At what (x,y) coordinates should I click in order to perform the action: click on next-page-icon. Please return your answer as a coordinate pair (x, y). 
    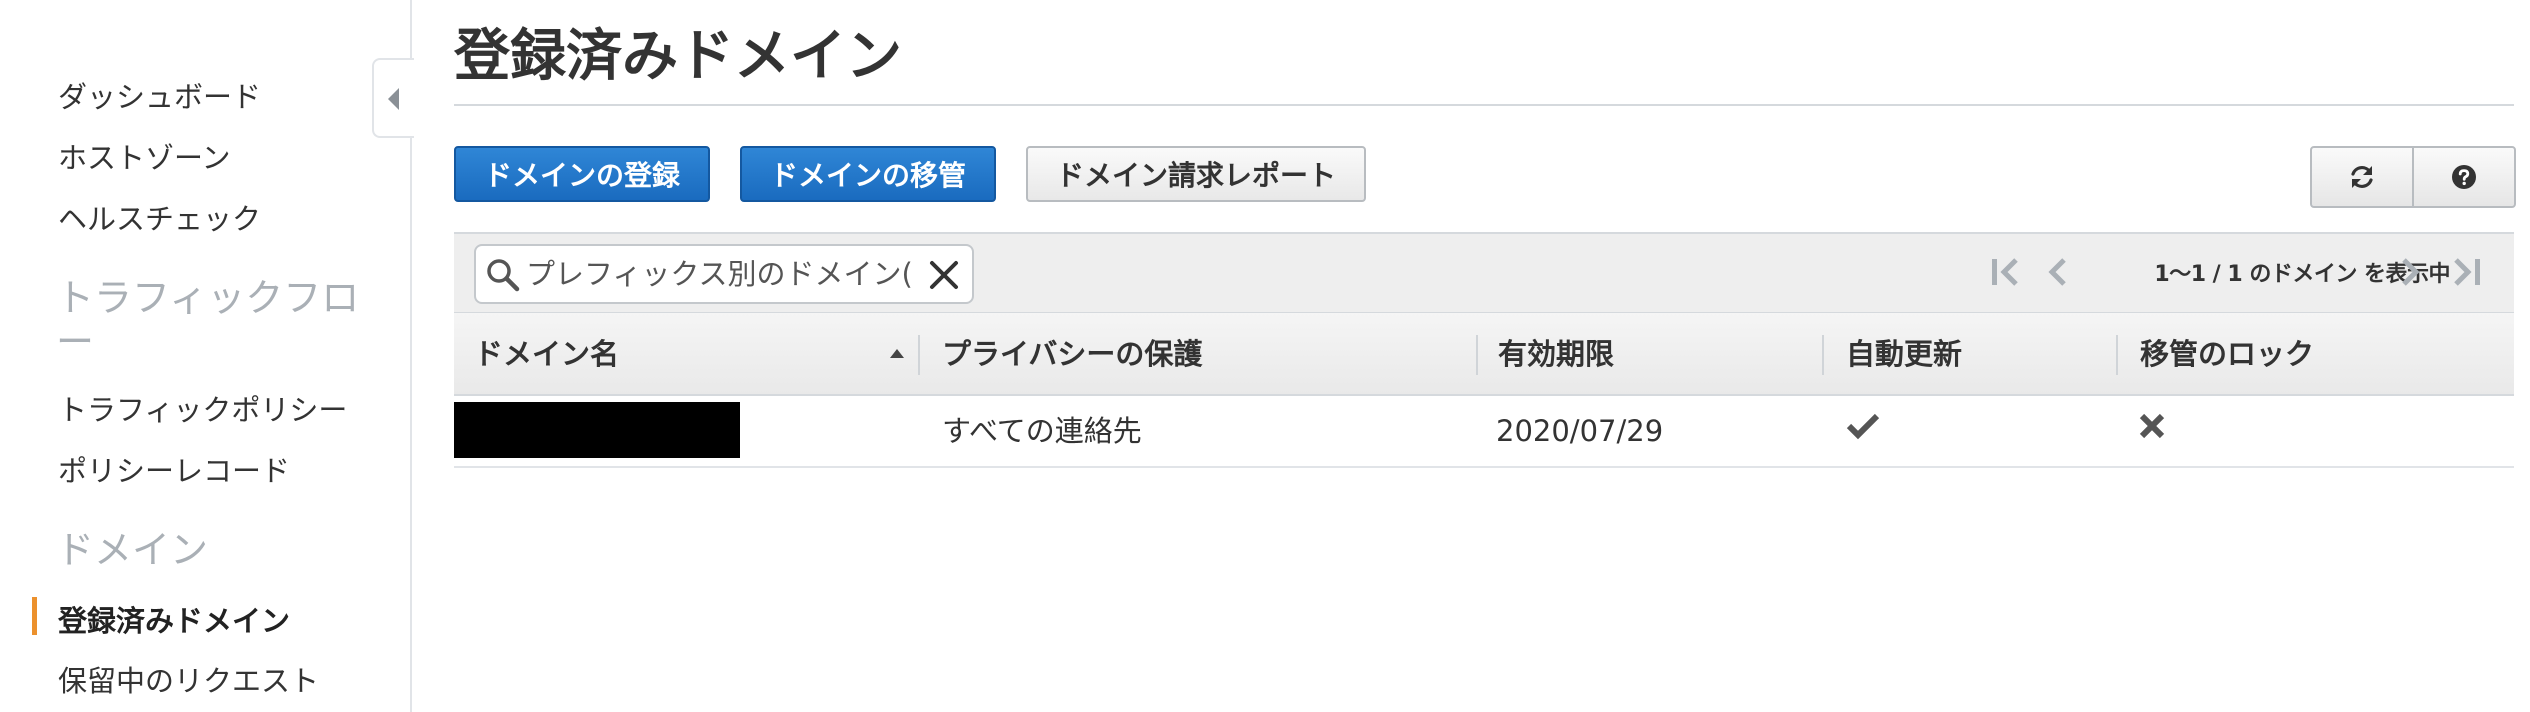
    Looking at the image, I should click on (2410, 272).